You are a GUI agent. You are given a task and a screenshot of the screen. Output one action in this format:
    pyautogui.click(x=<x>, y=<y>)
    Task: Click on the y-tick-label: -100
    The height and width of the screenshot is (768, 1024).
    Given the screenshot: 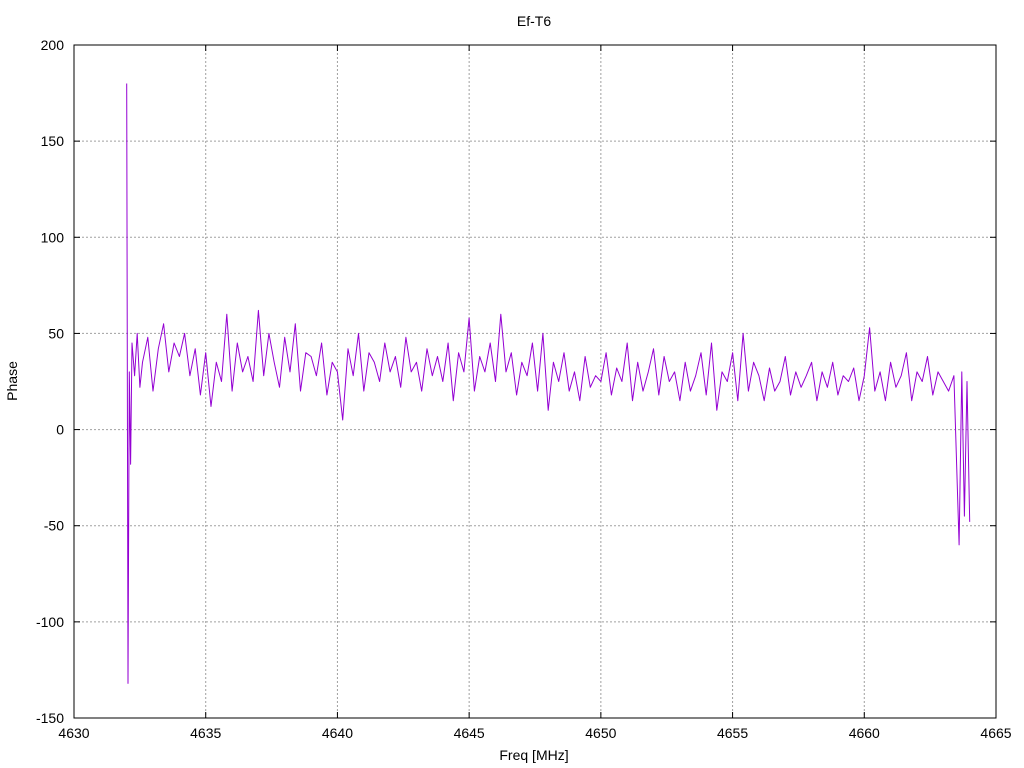 What is the action you would take?
    pyautogui.click(x=50, y=622)
    